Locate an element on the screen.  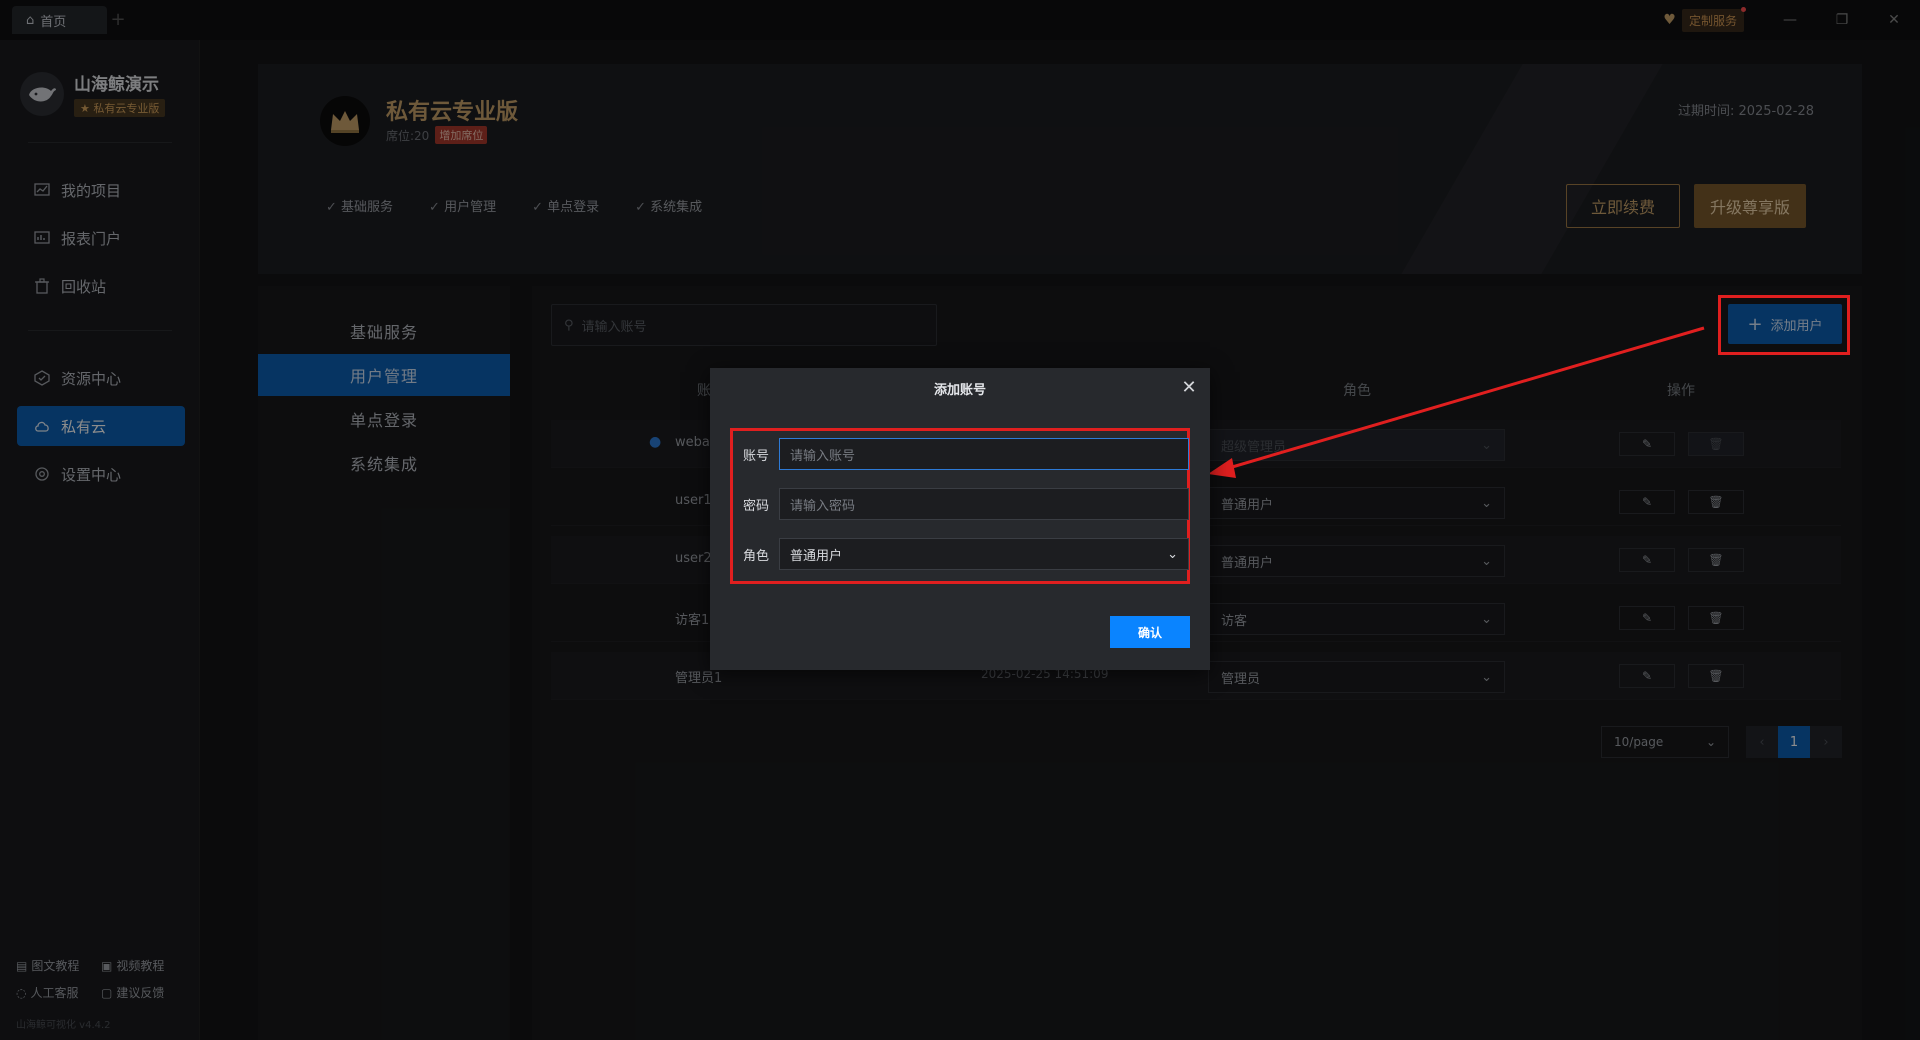
password-input: 请输入密码 is located at coordinates (984, 504).